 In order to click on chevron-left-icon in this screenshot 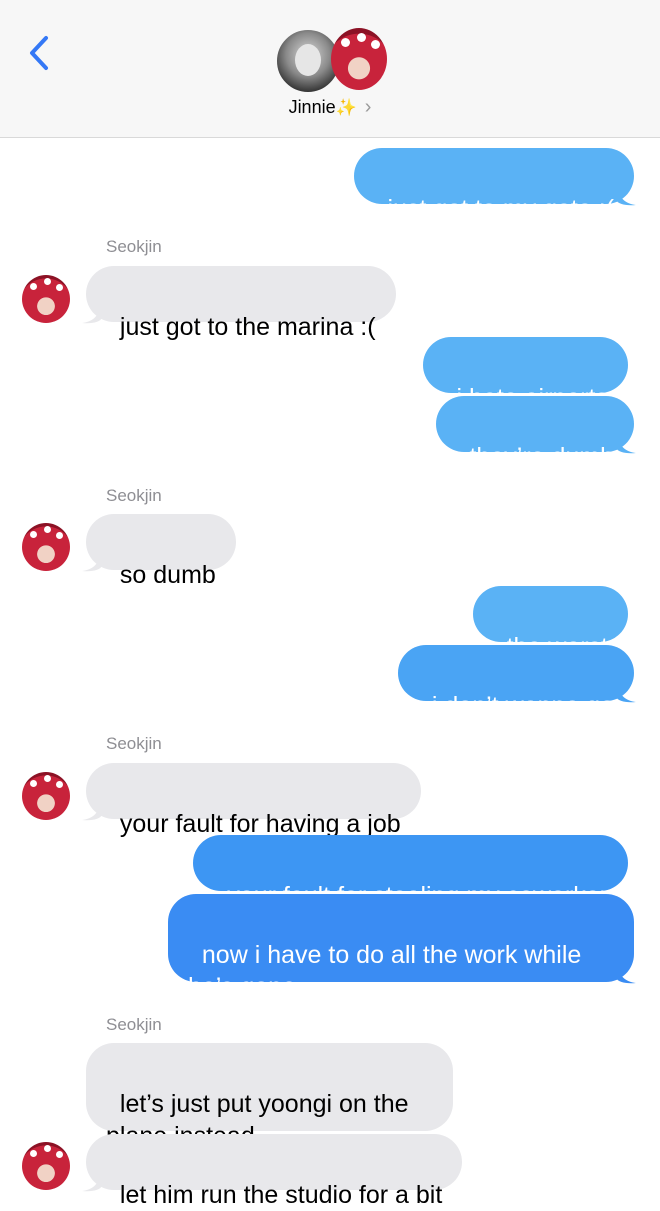, I will do `click(39, 53)`.